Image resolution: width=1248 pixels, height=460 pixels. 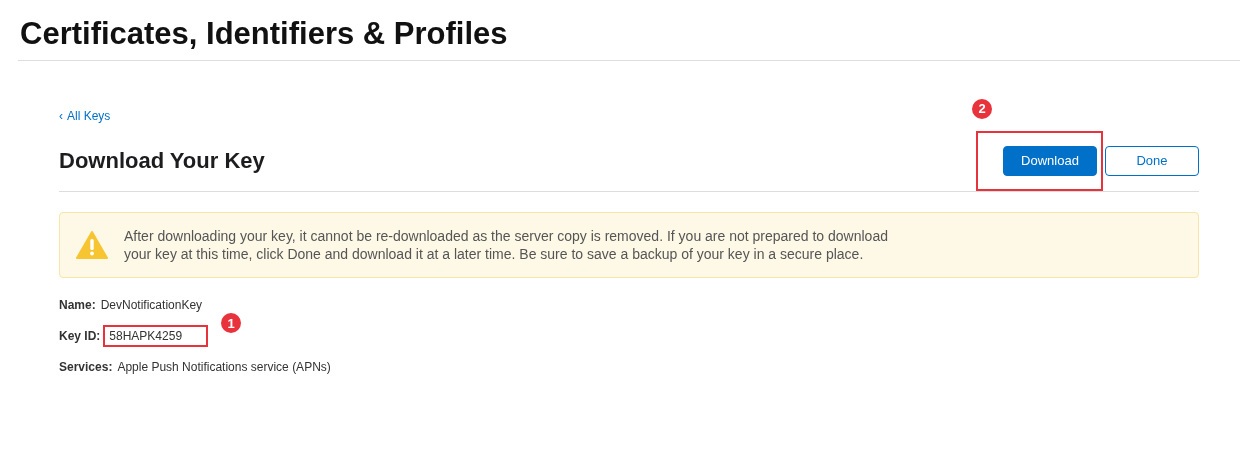 I want to click on back-link: ‹ All Keys, so click(x=85, y=116).